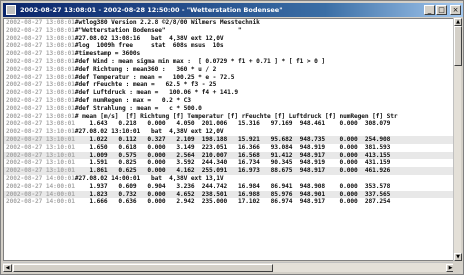 Image resolution: width=464 pixels, height=275 pixels. What do you see at coordinates (145, 69) in the screenshot?
I see `log-text: #def Richtung : mean360 : 360 * u / 2` at bounding box center [145, 69].